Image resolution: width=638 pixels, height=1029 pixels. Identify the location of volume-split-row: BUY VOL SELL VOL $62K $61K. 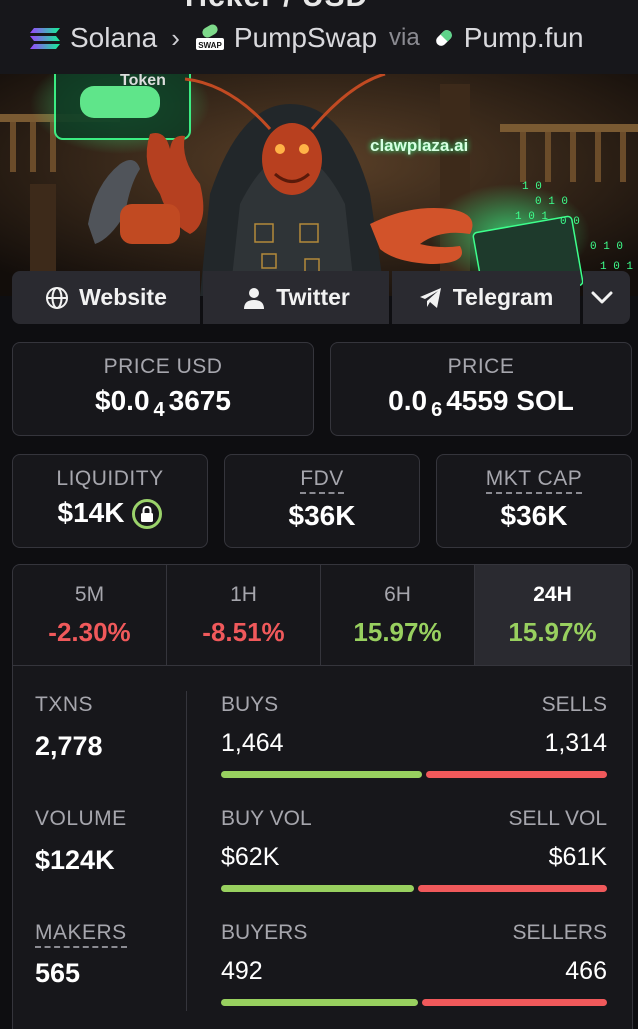
(414, 864).